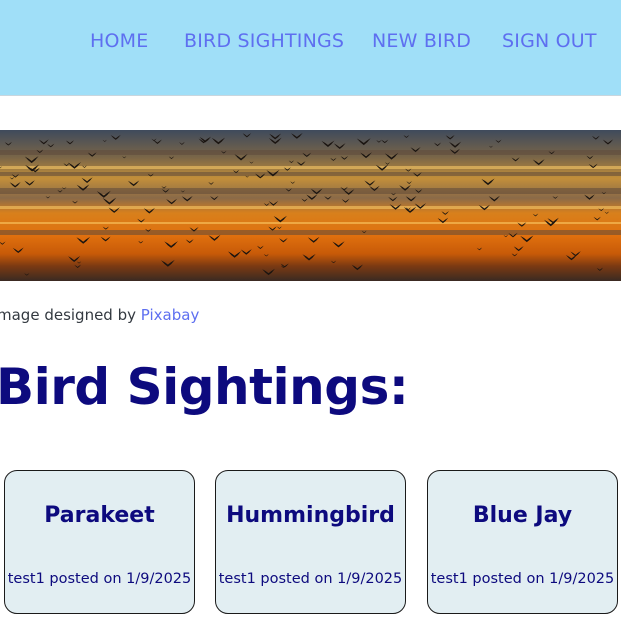  What do you see at coordinates (421, 41) in the screenshot?
I see `nav-new-bird-link: NEW BIRD` at bounding box center [421, 41].